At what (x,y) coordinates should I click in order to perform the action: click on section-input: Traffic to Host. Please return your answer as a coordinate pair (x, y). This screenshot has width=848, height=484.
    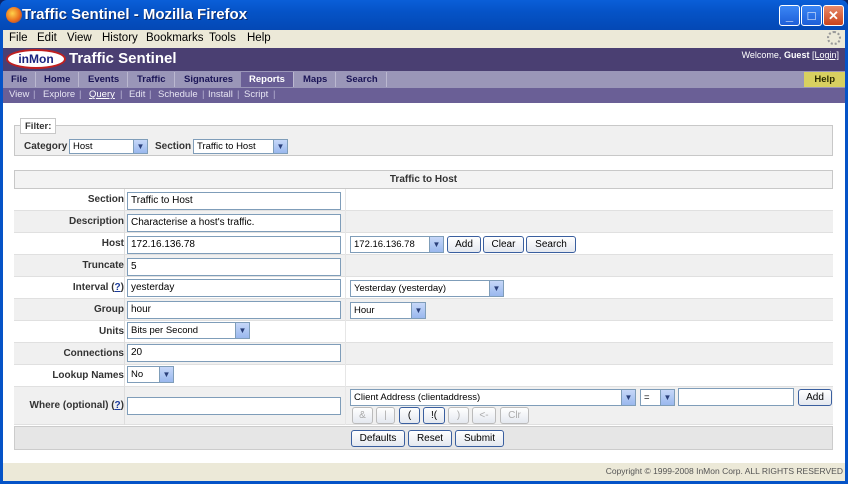
    Looking at the image, I should click on (234, 201).